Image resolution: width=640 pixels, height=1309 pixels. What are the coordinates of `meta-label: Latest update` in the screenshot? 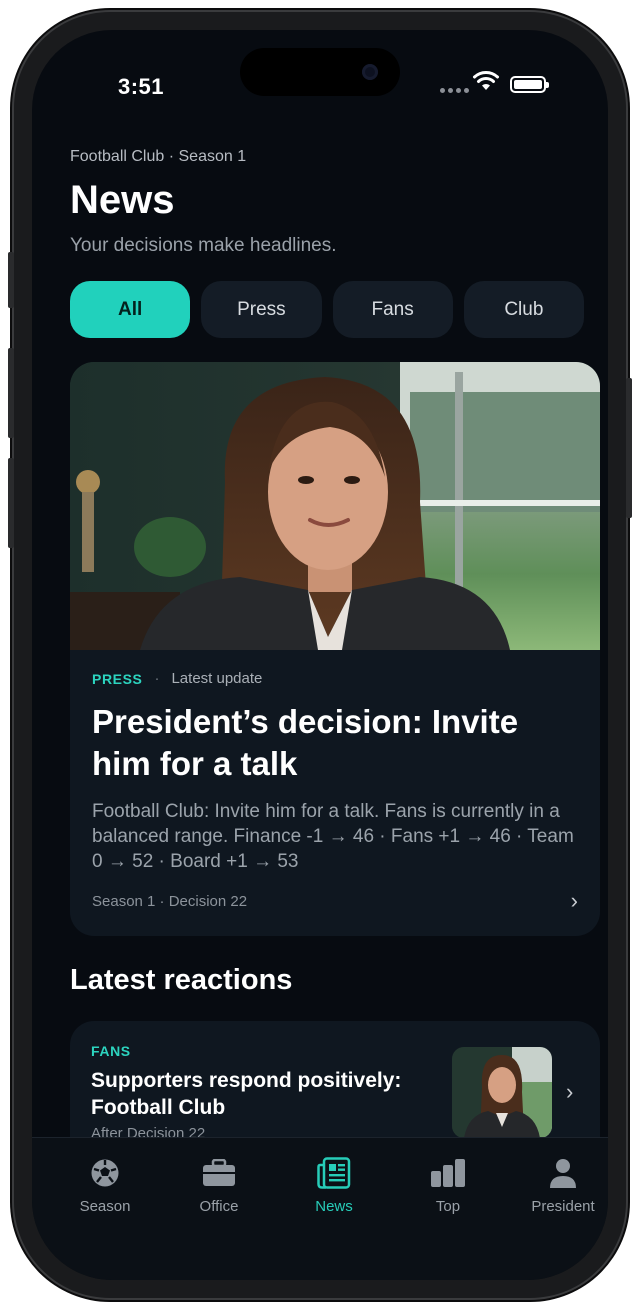 It's located at (217, 678).